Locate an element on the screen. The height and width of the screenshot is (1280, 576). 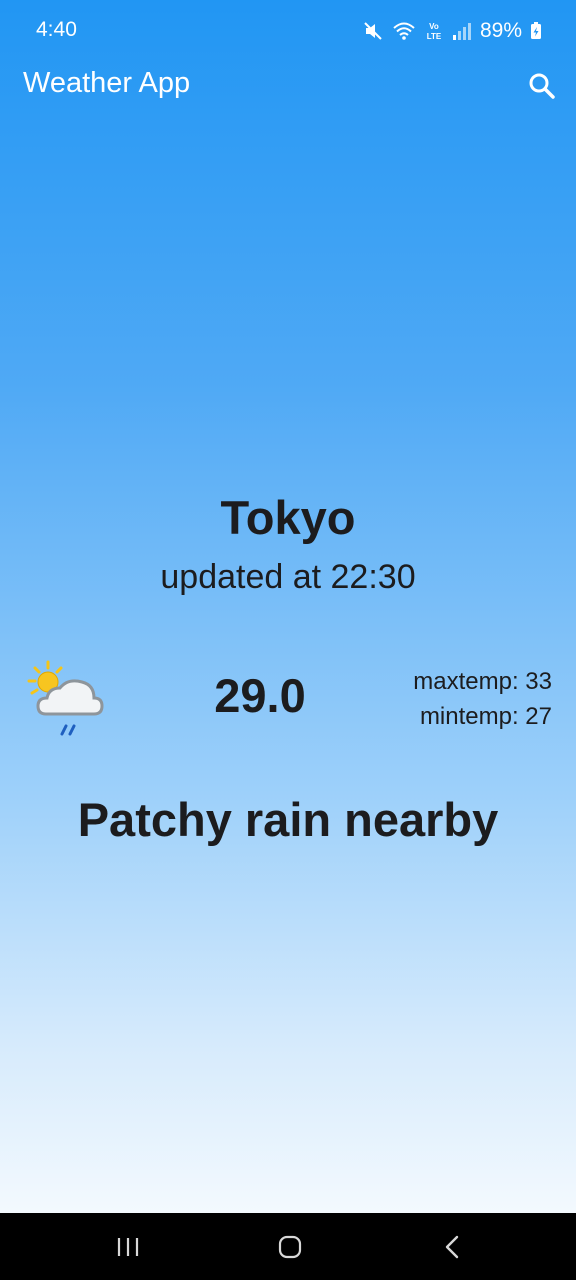
battery-percent: 89% is located at coordinates (500, 30).